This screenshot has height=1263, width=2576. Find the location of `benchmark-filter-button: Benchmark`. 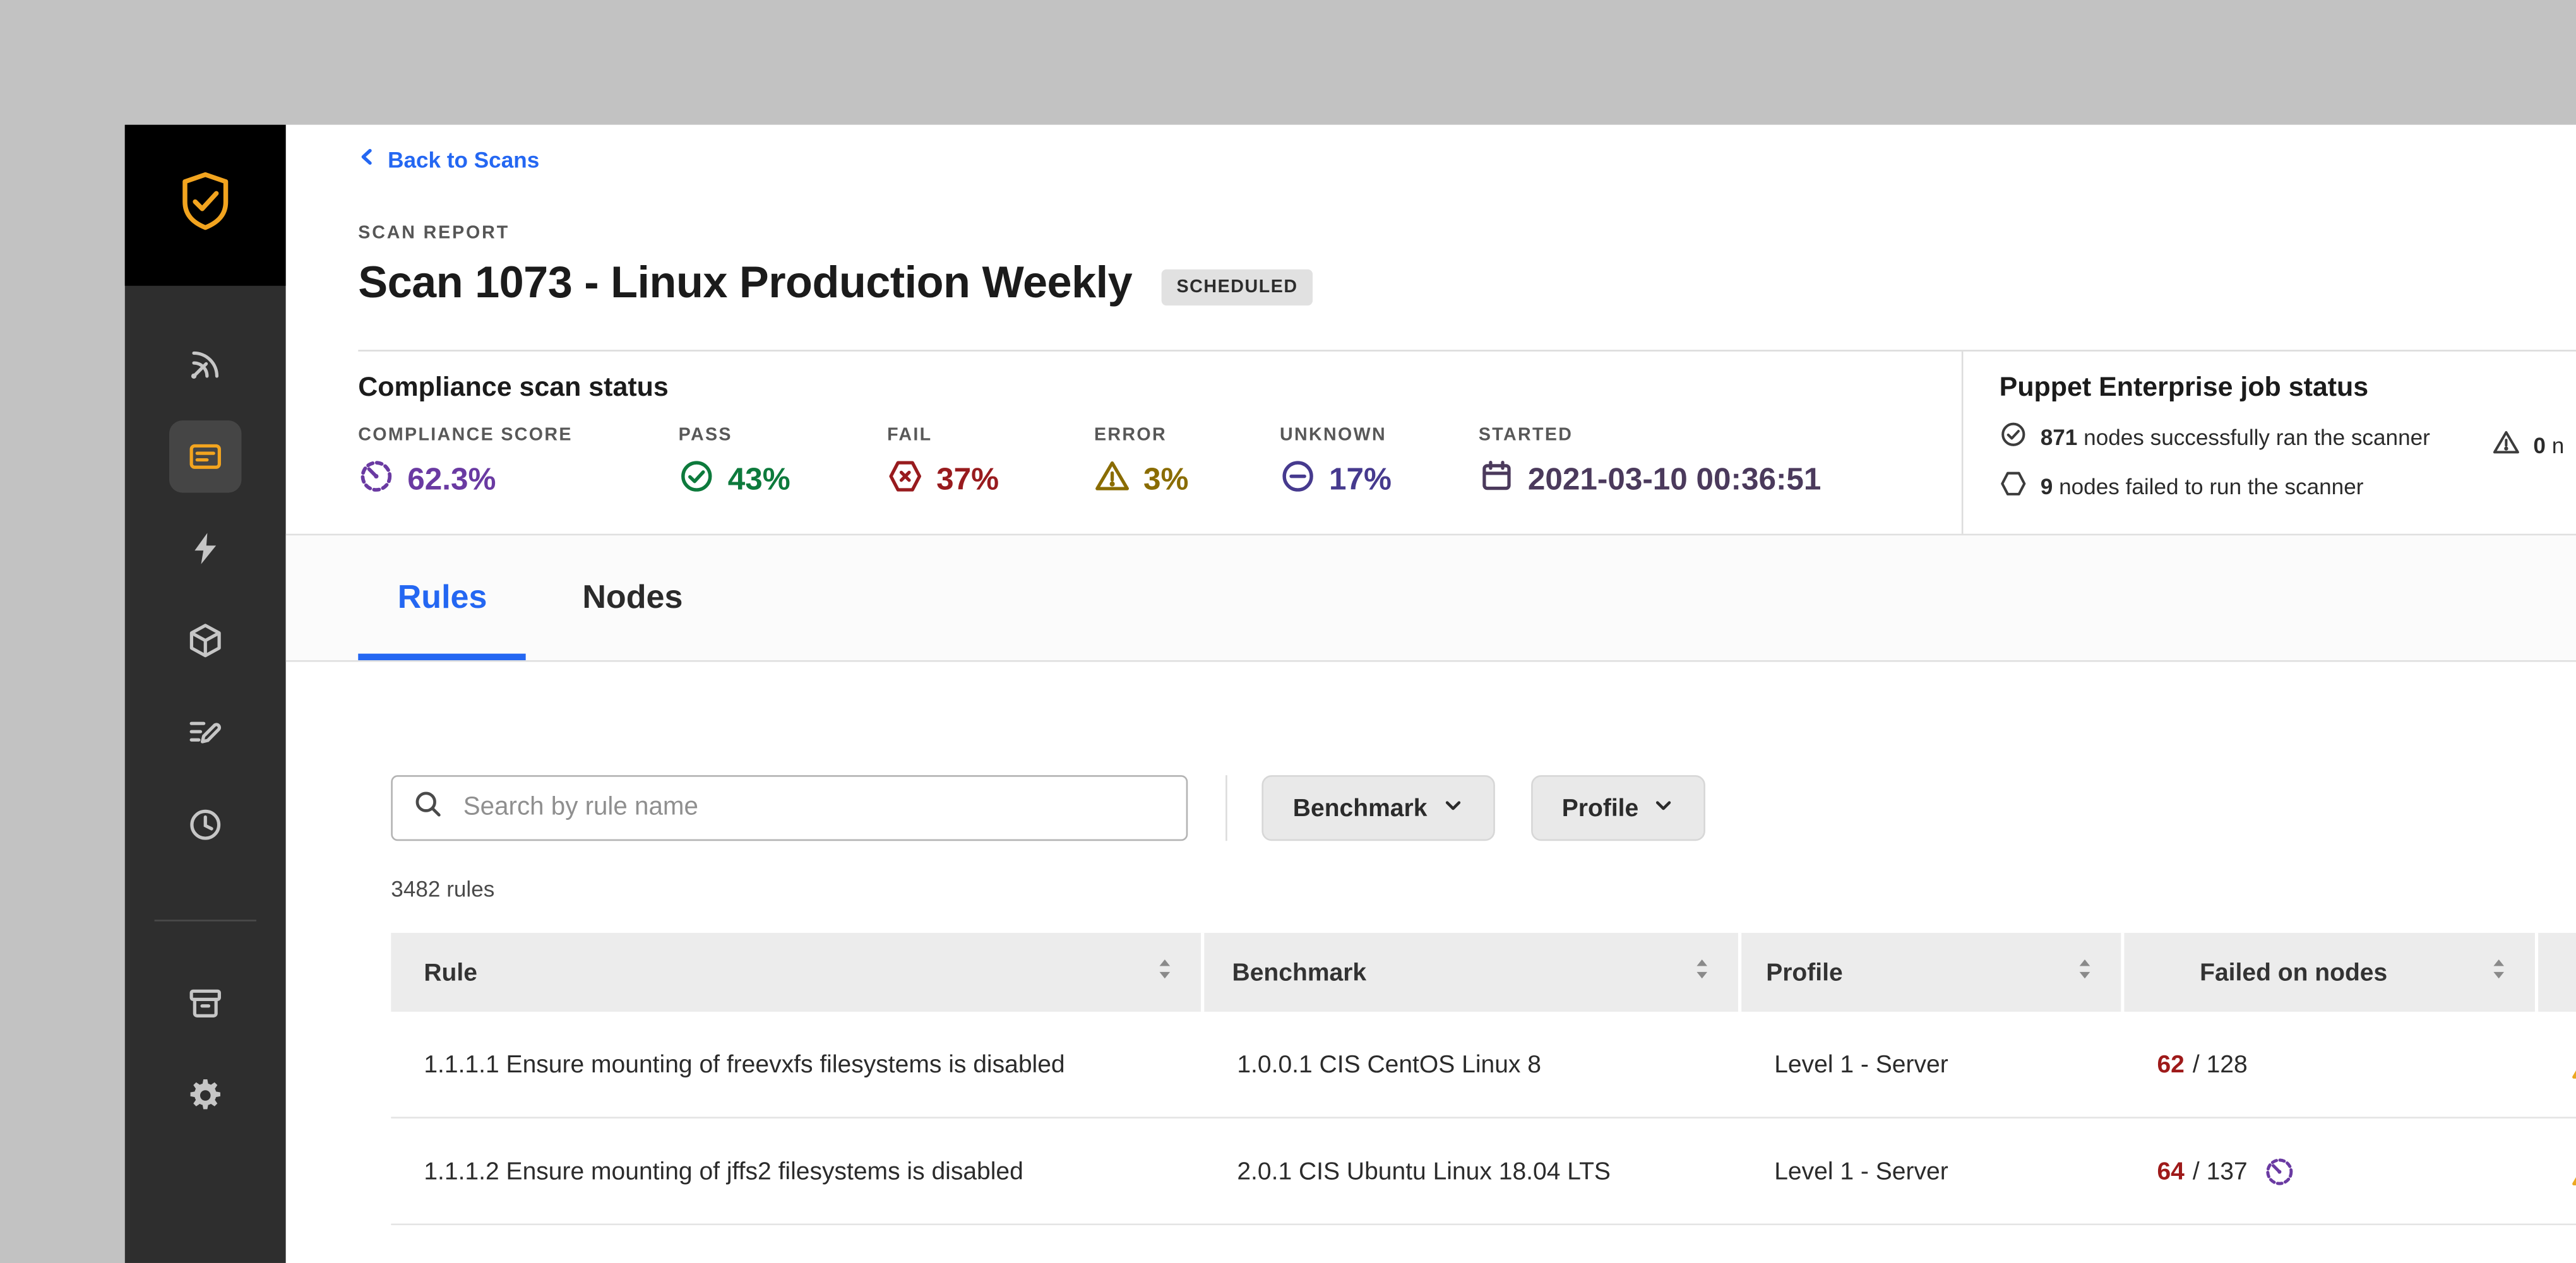

benchmark-filter-button: Benchmark is located at coordinates (1378, 808).